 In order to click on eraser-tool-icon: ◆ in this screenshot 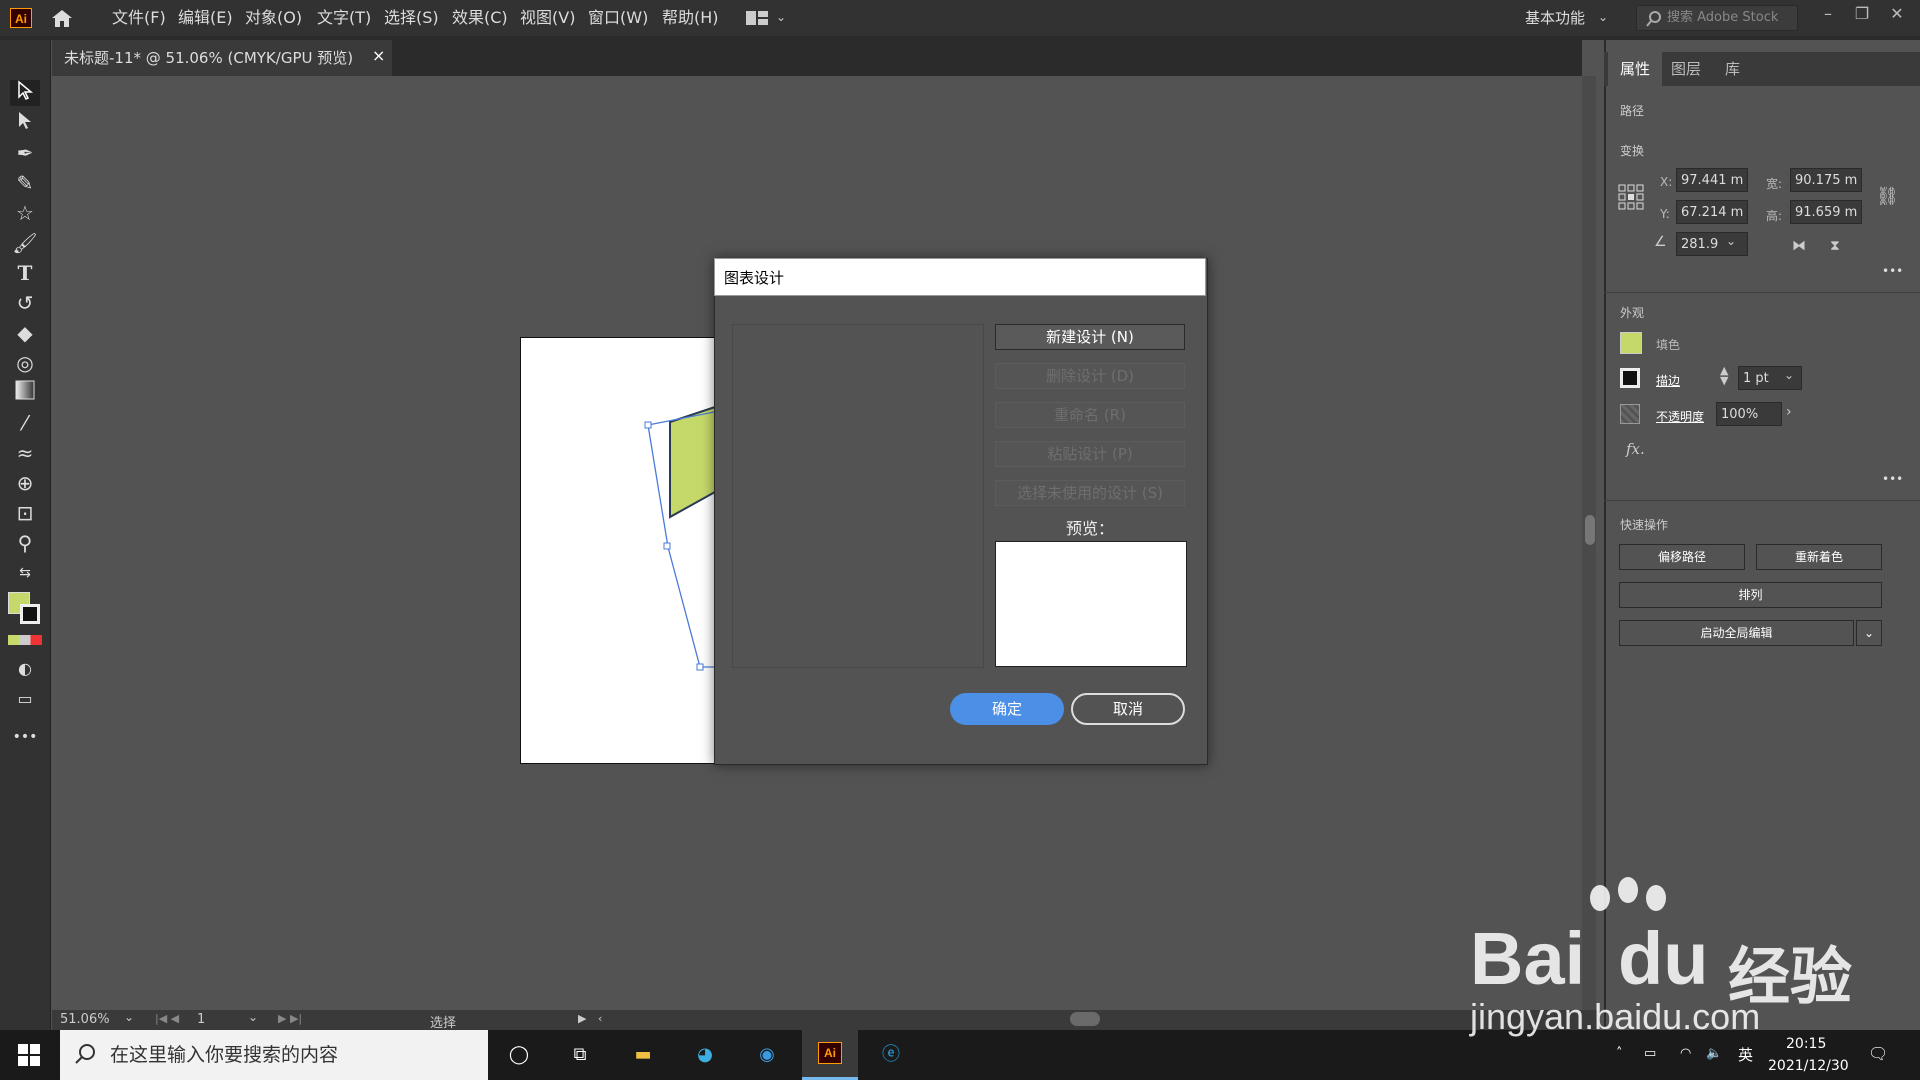, I will do `click(25, 333)`.